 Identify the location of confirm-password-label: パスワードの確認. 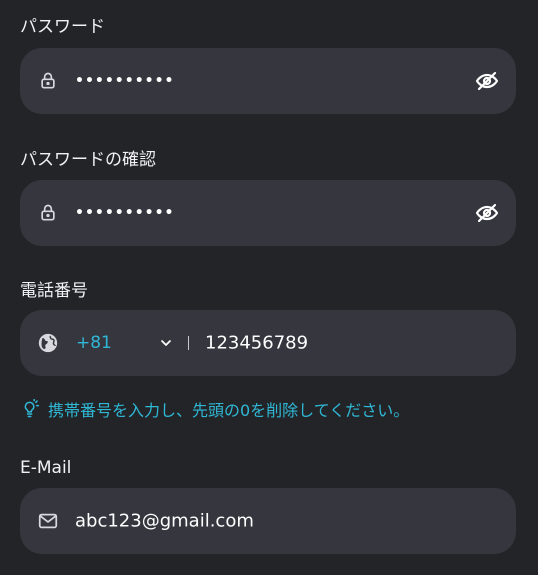
(88, 160).